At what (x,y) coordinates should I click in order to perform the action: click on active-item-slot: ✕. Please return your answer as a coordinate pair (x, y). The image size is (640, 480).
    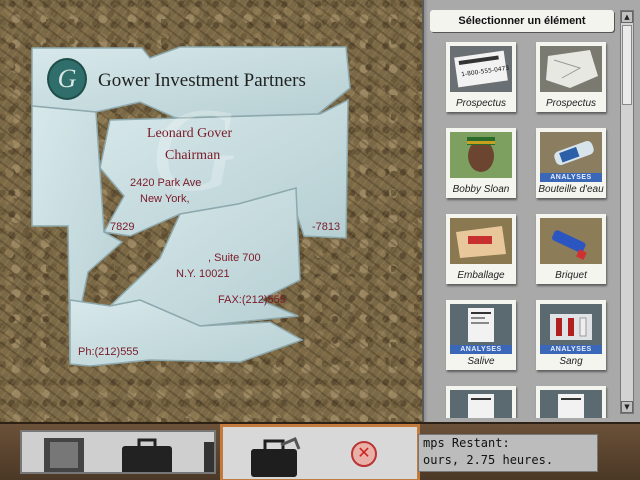
    Looking at the image, I should click on (320, 452).